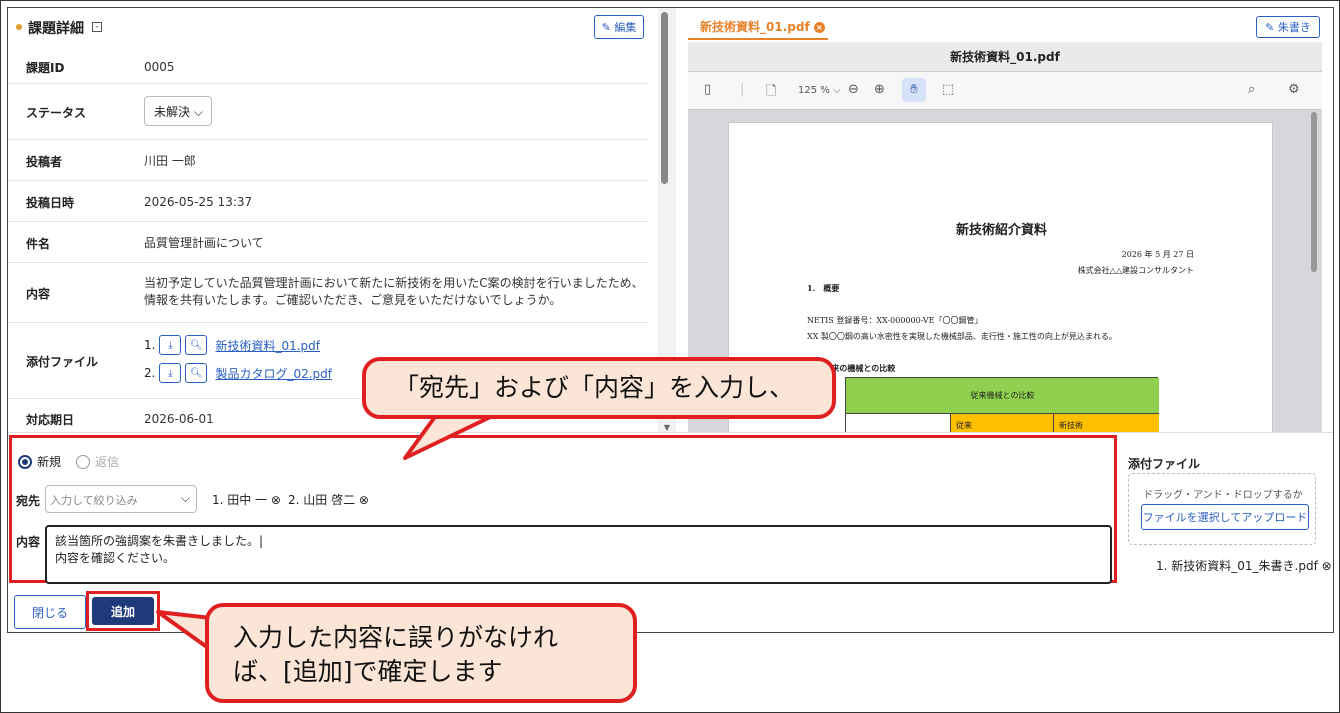  What do you see at coordinates (853, 89) in the screenshot?
I see `zoom-out-icon: ⊖` at bounding box center [853, 89].